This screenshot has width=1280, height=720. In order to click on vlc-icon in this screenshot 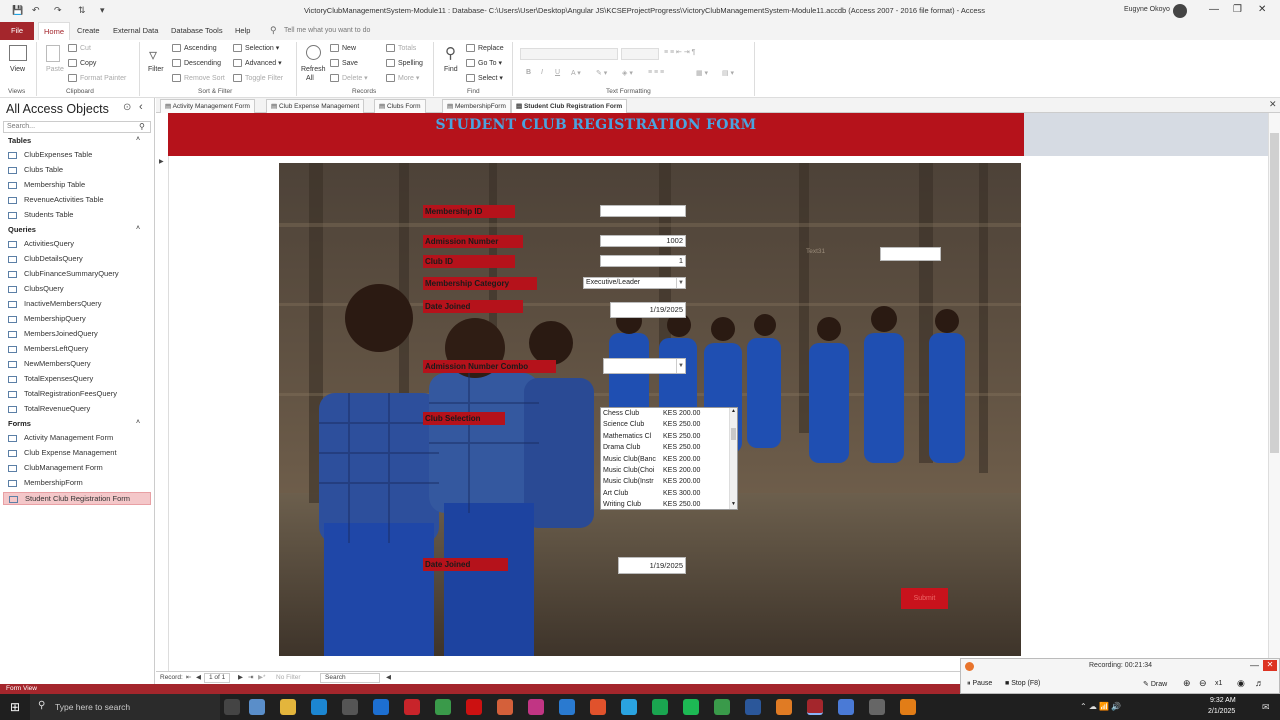, I will do `click(908, 707)`.